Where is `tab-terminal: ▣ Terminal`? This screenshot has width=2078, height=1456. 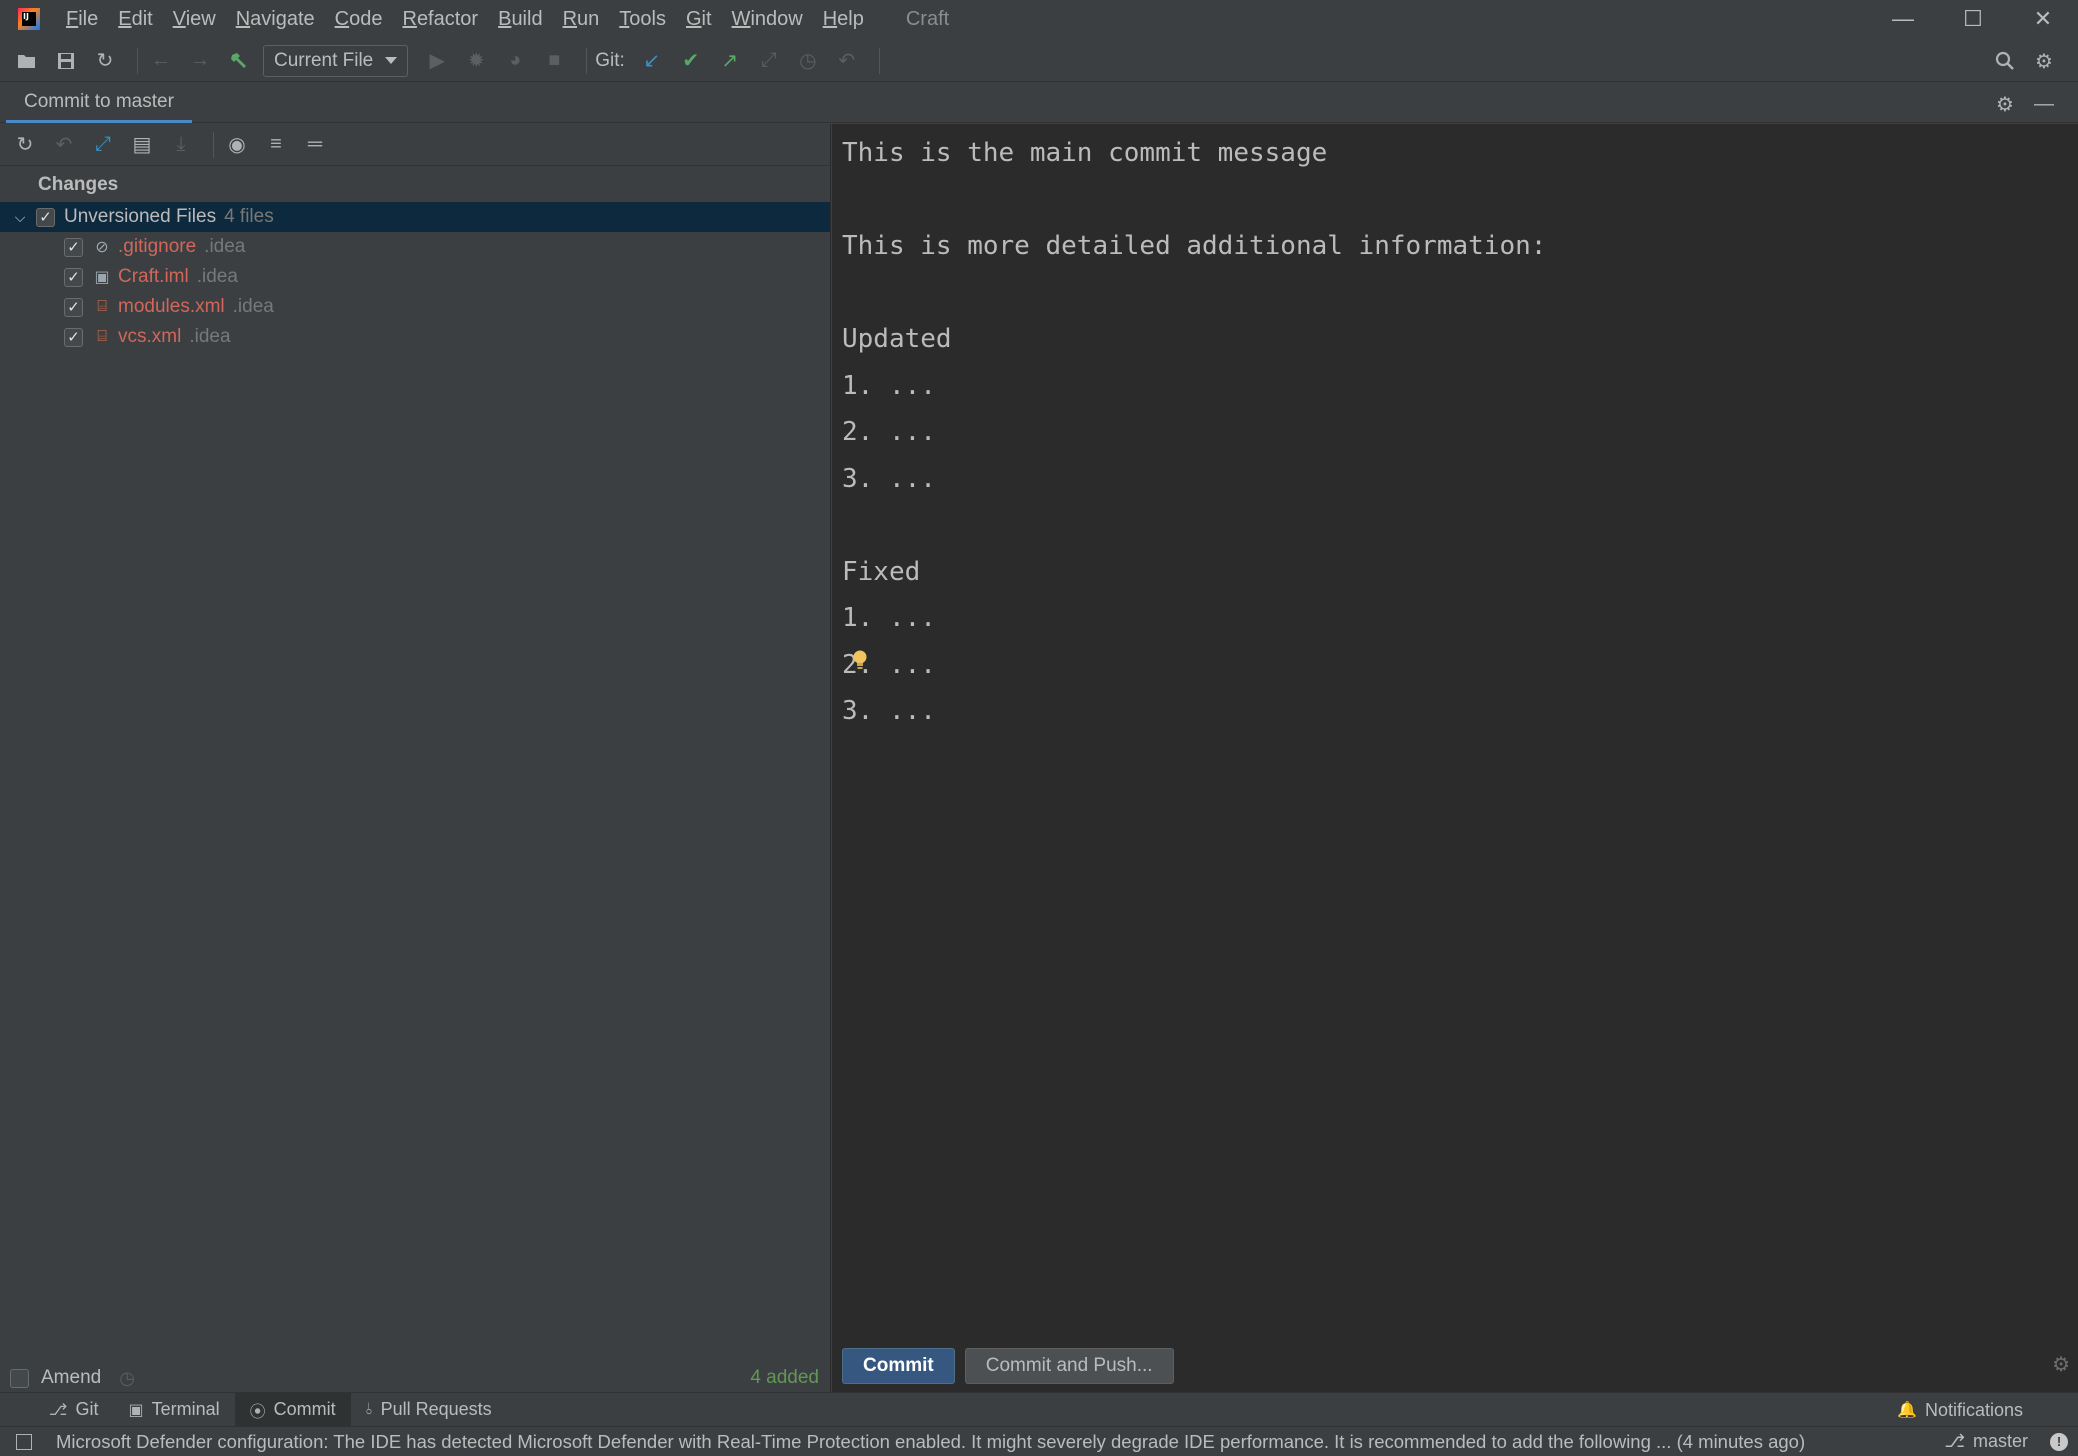 tab-terminal: ▣ Terminal is located at coordinates (173, 1410).